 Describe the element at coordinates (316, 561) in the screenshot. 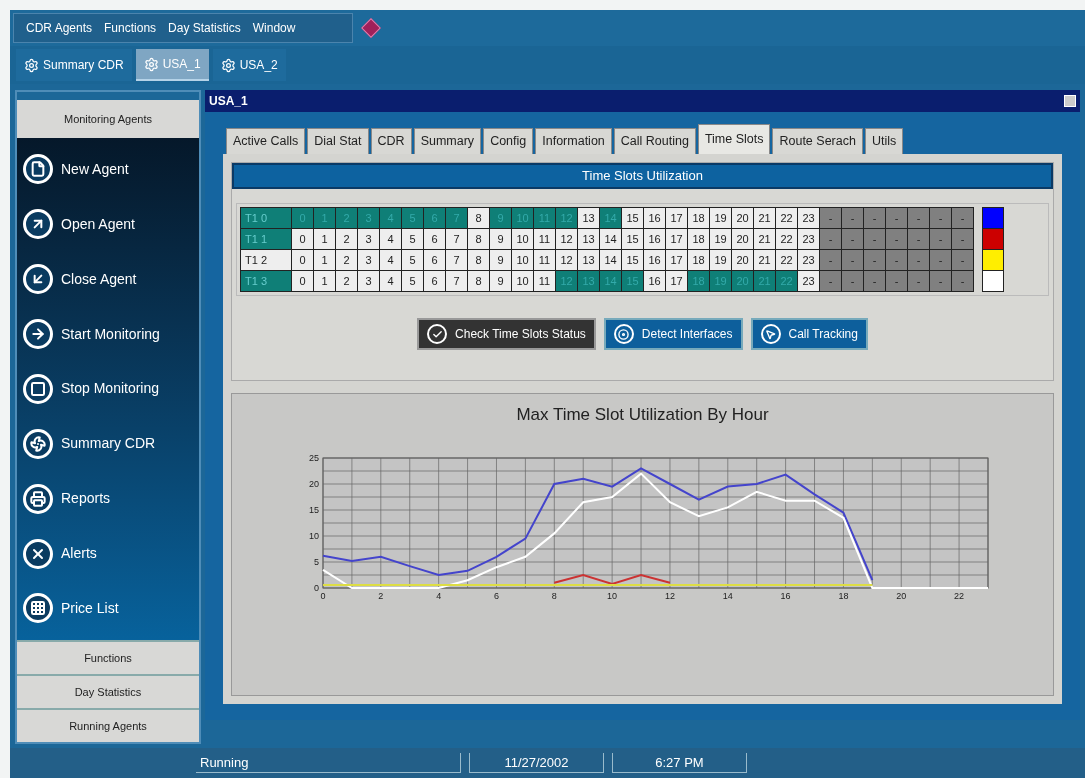

I see `y-tick-label: 5` at that location.